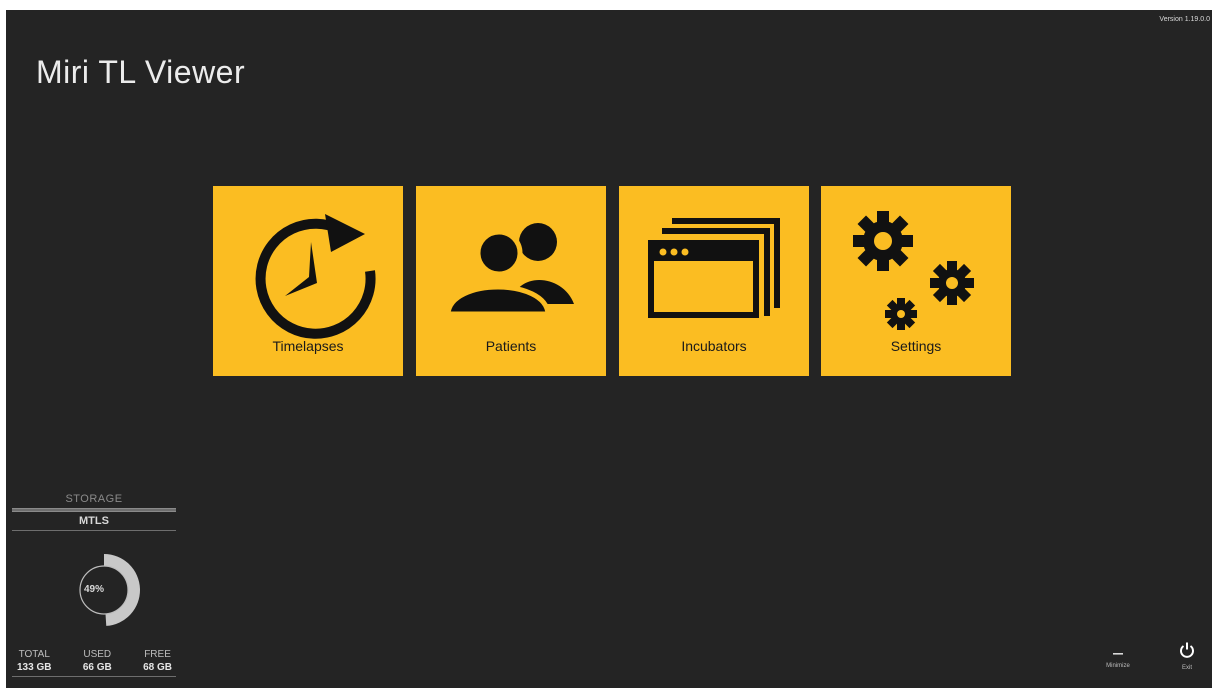  Describe the element at coordinates (34, 661) in the screenshot. I see `stat-total: TOTAL 133 GB` at that location.